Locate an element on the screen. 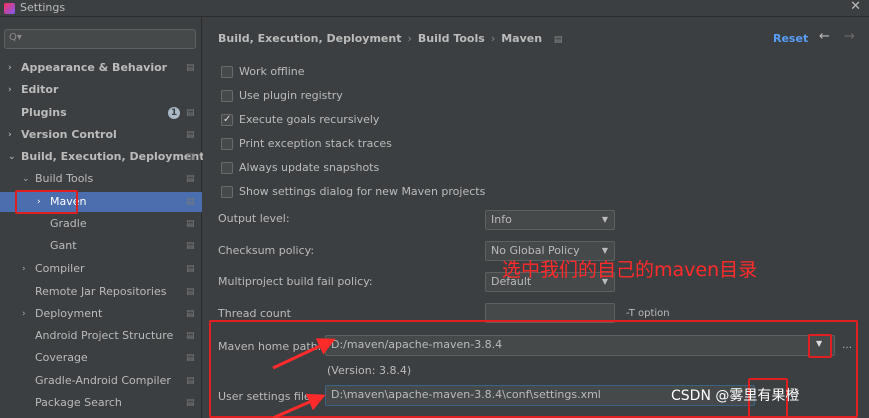 The image size is (869, 418). sidebar-item-gant: Gant ▤ is located at coordinates (101, 246).